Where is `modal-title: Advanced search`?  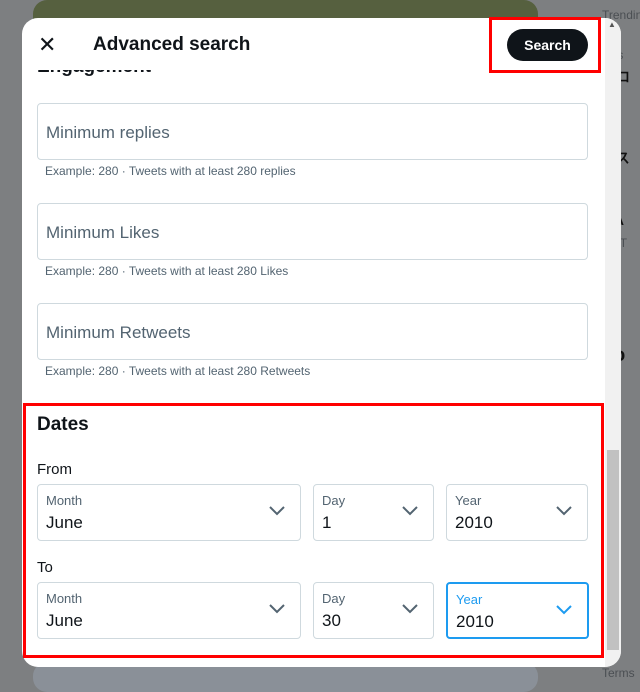 modal-title: Advanced search is located at coordinates (172, 44).